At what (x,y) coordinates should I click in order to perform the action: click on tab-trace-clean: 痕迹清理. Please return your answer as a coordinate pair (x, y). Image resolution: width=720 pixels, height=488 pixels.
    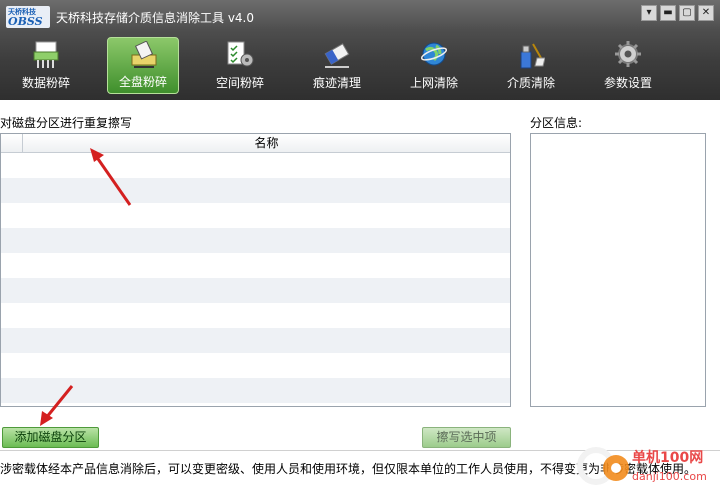
    Looking at the image, I should click on (337, 65).